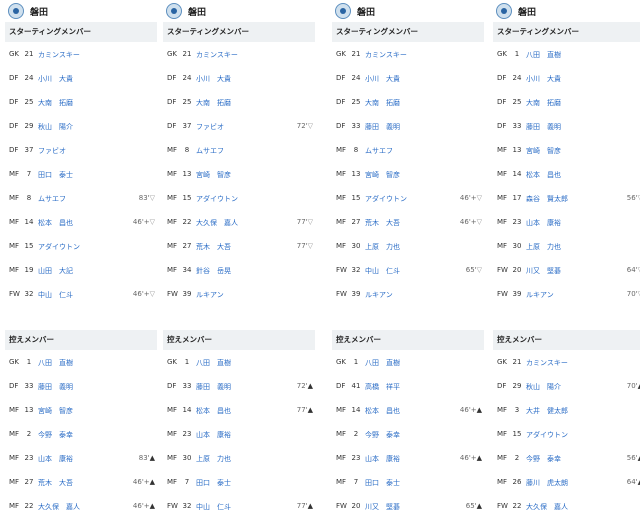 The width and height of the screenshot is (640, 526). I want to click on player-row: GK 21 カミンスキー, so click(566, 362).